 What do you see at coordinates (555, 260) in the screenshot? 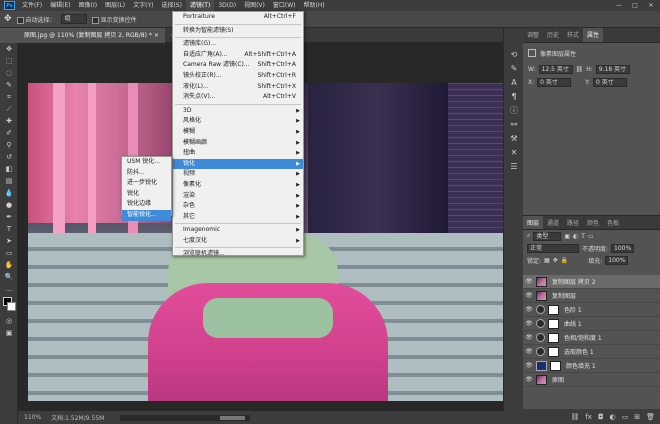
I see `lock-move-icon: ✥` at bounding box center [555, 260].